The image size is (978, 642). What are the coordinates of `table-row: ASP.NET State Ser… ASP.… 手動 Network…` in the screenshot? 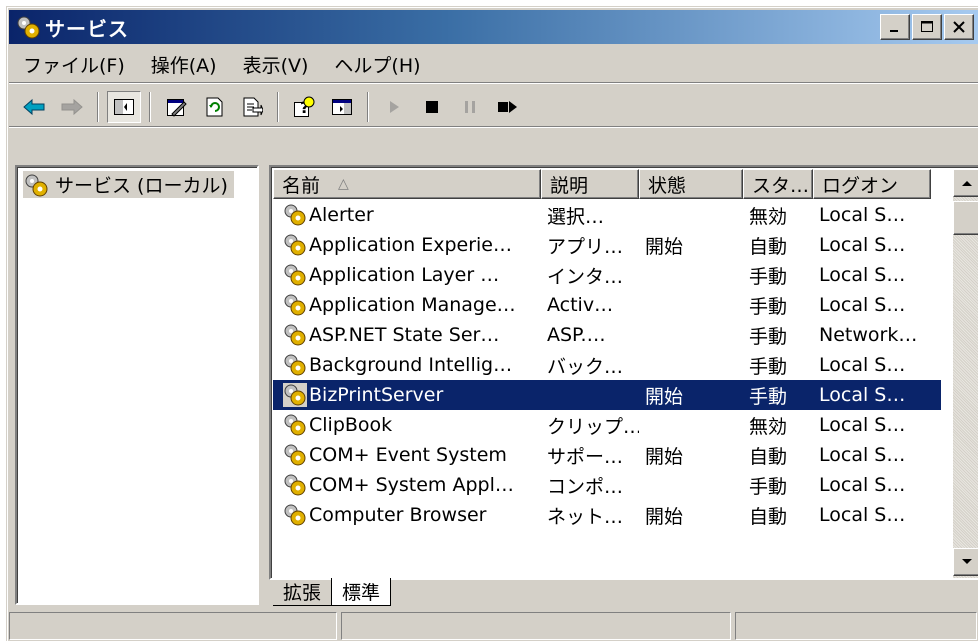 It's located at (607, 335).